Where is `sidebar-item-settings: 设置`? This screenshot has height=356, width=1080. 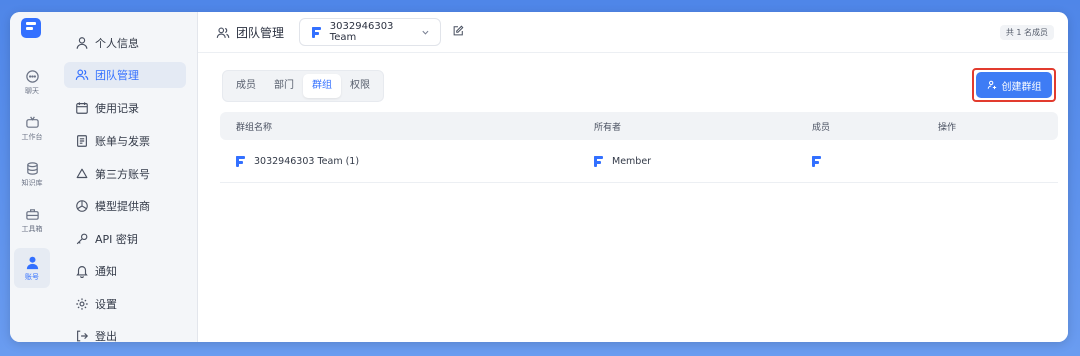 sidebar-item-settings: 设置 is located at coordinates (125, 304).